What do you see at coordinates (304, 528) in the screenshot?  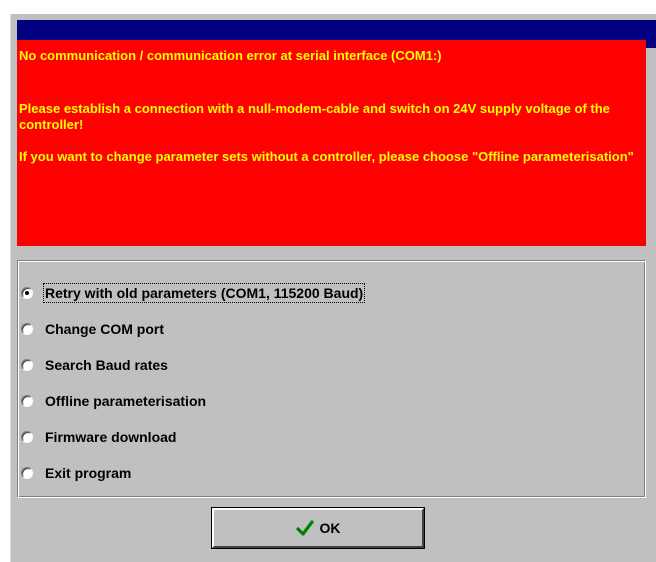 I see `checkmark-icon` at bounding box center [304, 528].